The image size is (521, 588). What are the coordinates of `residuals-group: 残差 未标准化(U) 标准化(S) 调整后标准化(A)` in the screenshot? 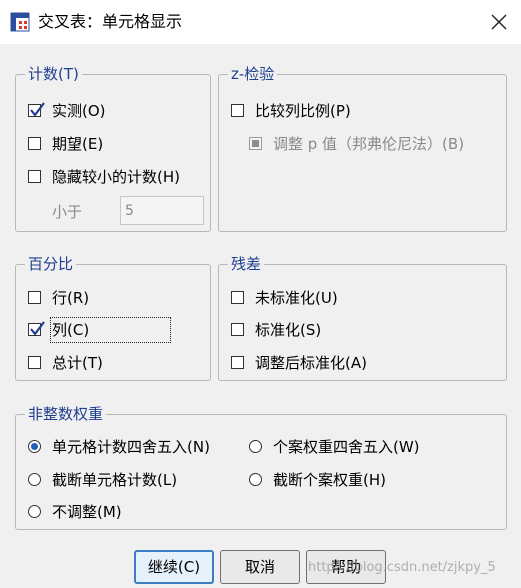 It's located at (362, 318).